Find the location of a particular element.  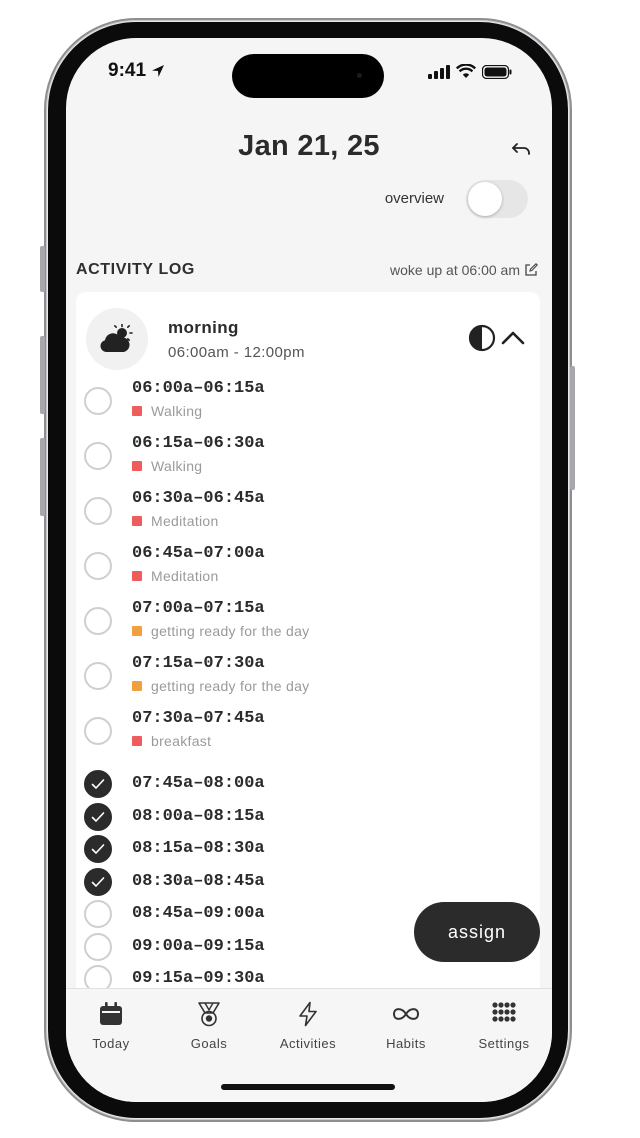

sun-behind-cloud-icon is located at coordinates (116, 338).